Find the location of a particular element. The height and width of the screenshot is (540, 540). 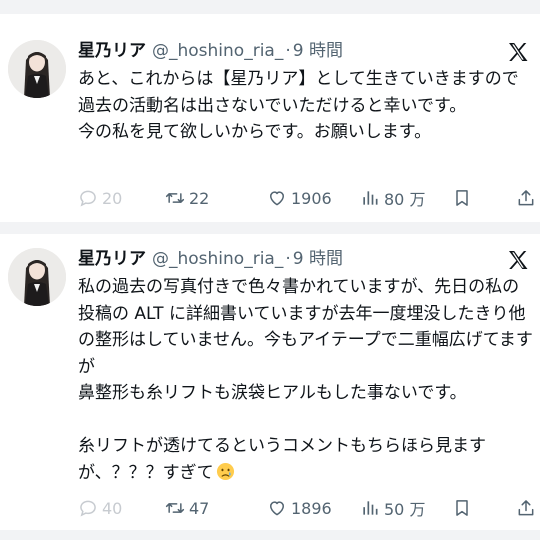

reply-button: 20 is located at coordinates (100, 198).